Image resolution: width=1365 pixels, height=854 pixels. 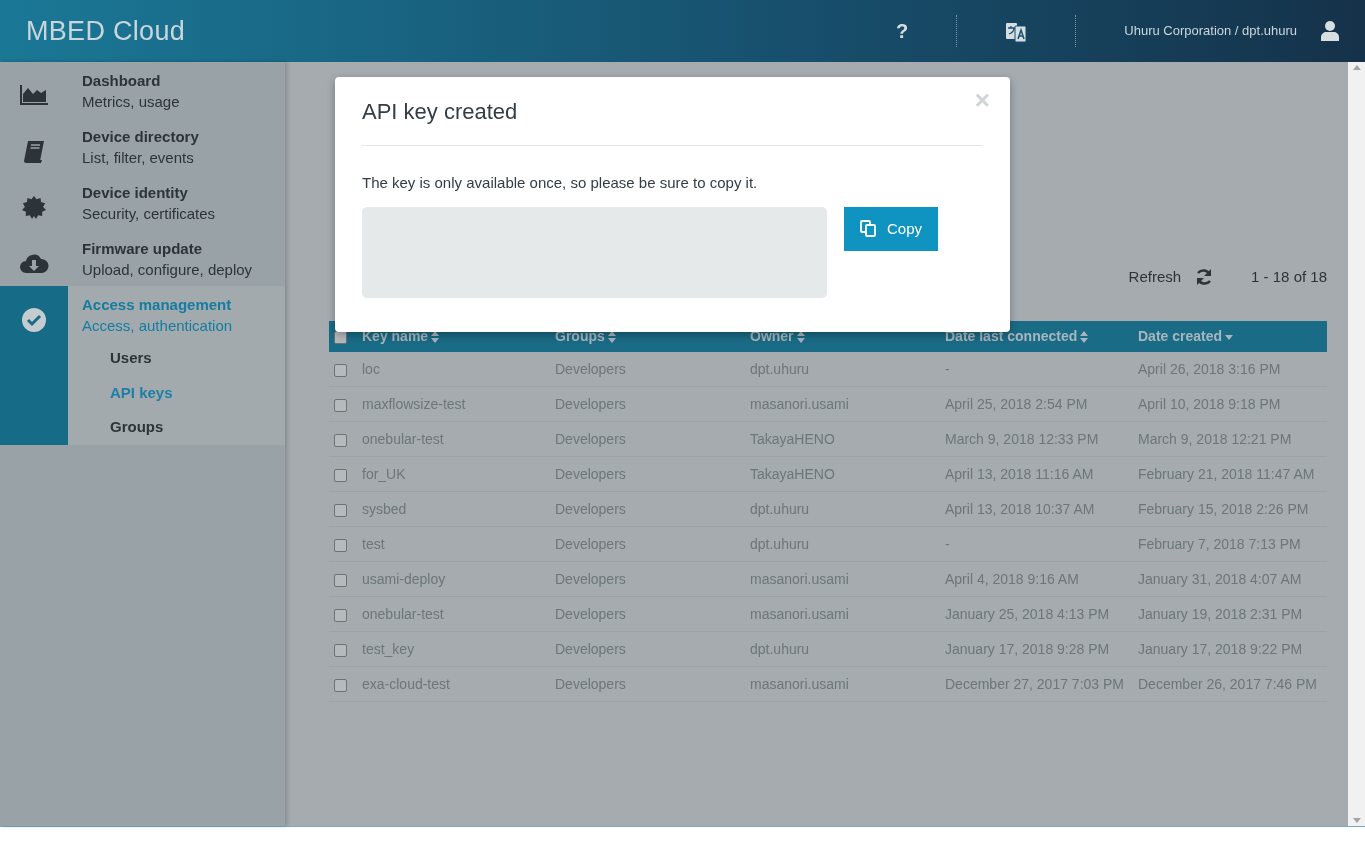 What do you see at coordinates (1012, 579) in the screenshot?
I see `table-cell: April 4, 2018 9:16 AM` at bounding box center [1012, 579].